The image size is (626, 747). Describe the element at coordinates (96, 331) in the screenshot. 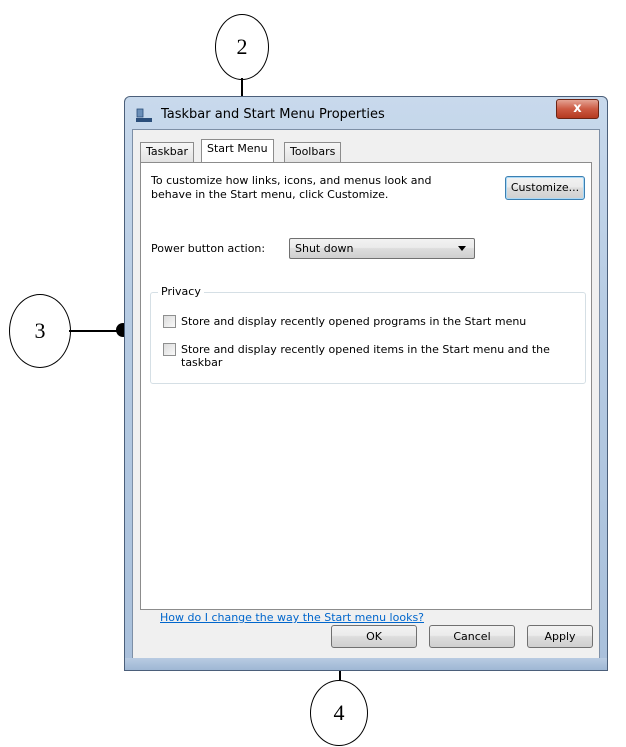

I see `callout-3-leader` at that location.